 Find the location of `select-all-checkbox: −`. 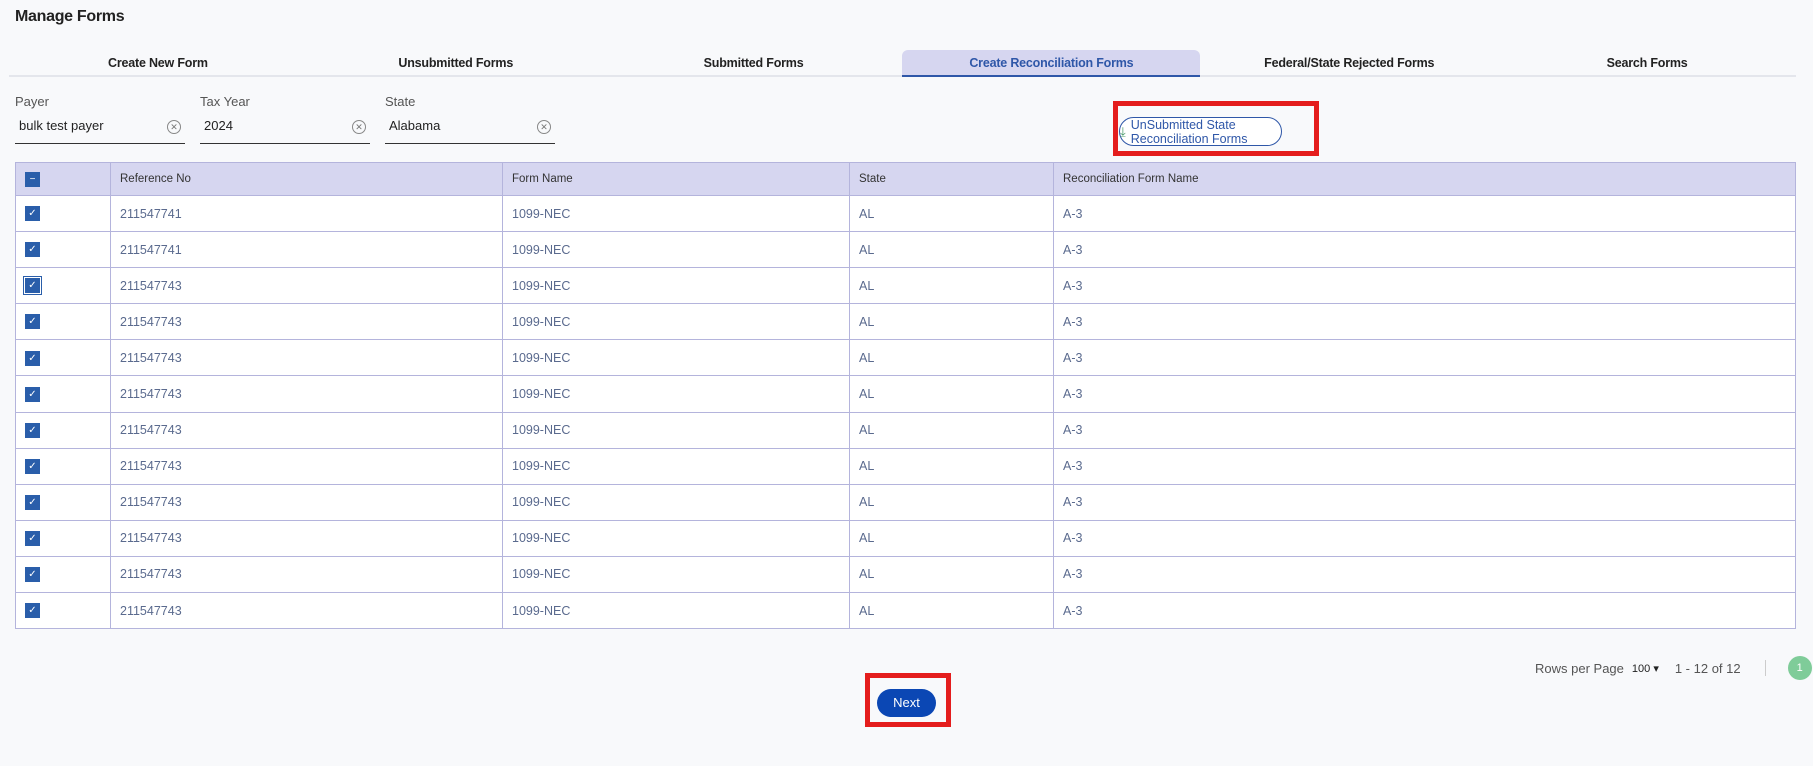

select-all-checkbox: − is located at coordinates (32, 179).